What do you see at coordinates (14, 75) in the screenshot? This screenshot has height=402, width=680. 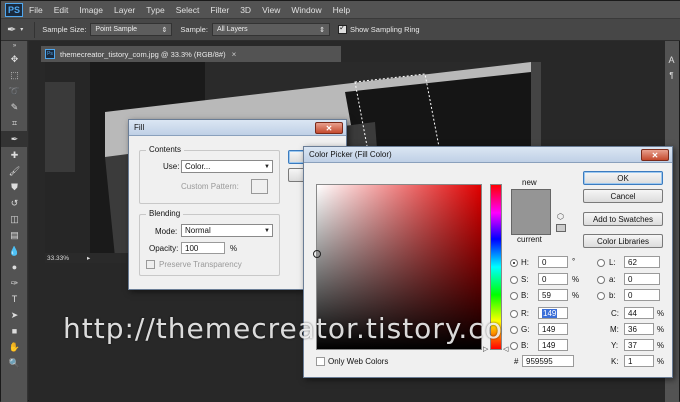 I see `marquee-tool-icon: ⬚` at bounding box center [14, 75].